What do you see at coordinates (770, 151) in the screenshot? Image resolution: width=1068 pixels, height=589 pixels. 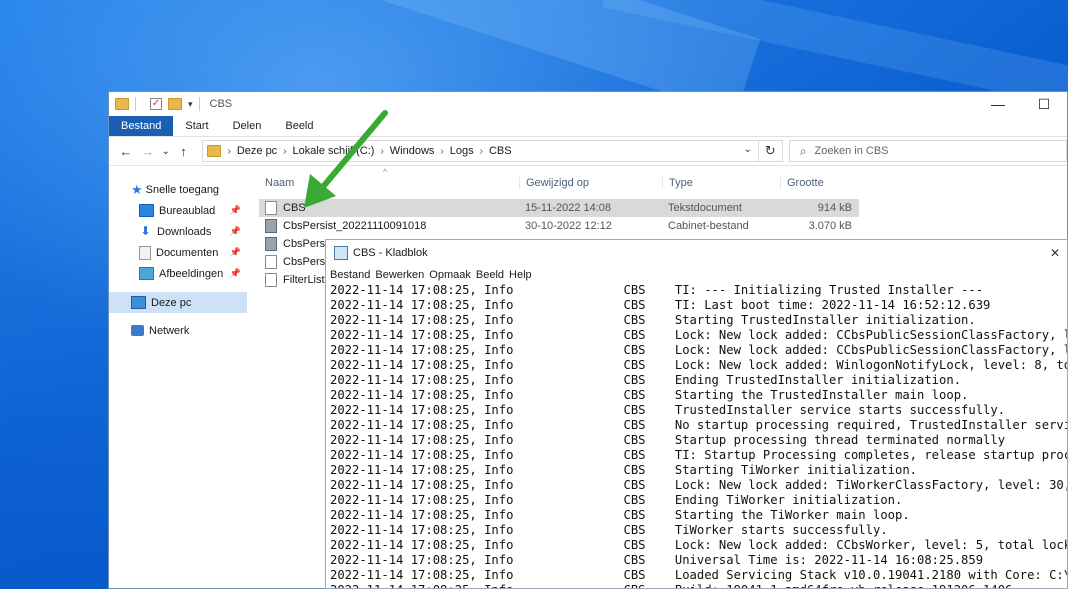 I see `refresh-button: ↻` at bounding box center [770, 151].